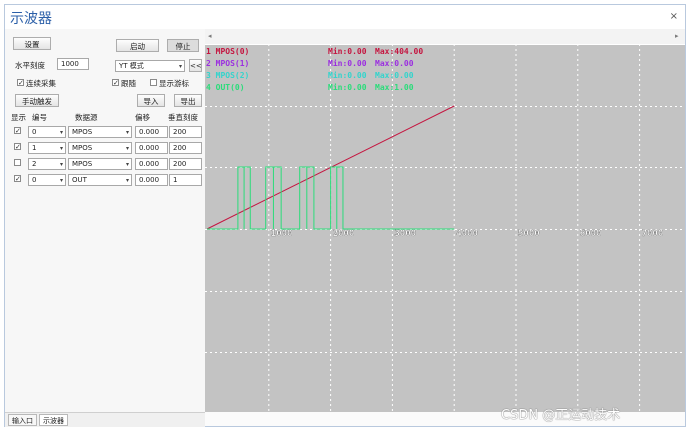  What do you see at coordinates (195, 65) in the screenshot?
I see `collapse-button: <<` at bounding box center [195, 65].